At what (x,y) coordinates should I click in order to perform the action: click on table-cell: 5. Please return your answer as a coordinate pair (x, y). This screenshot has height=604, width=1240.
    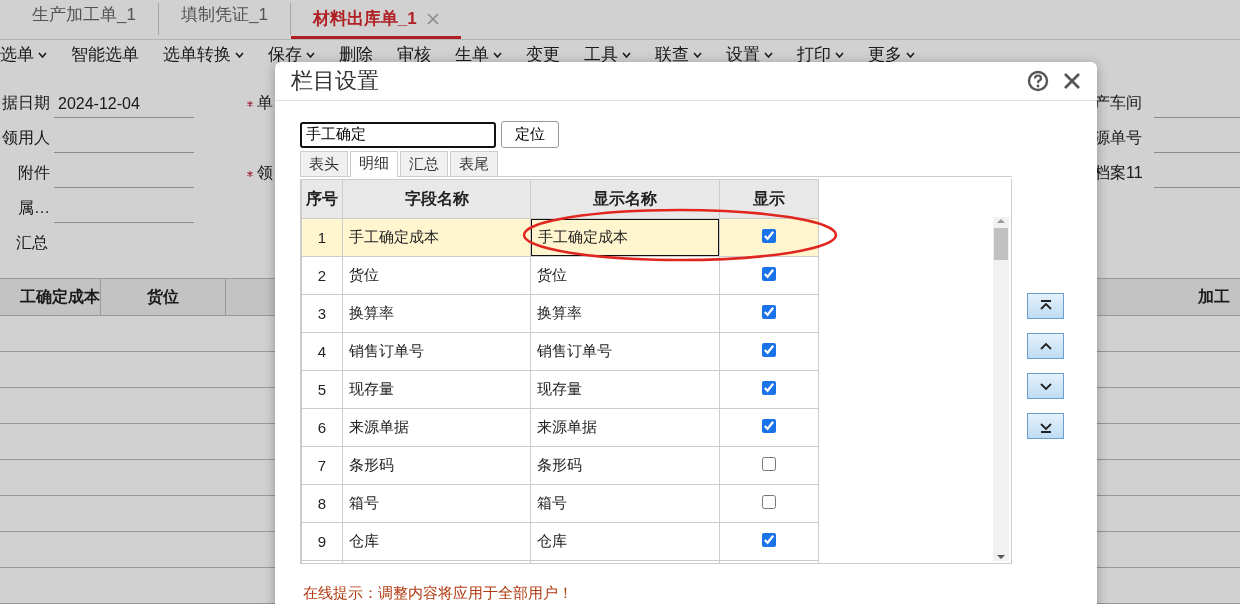
    Looking at the image, I should click on (322, 389).